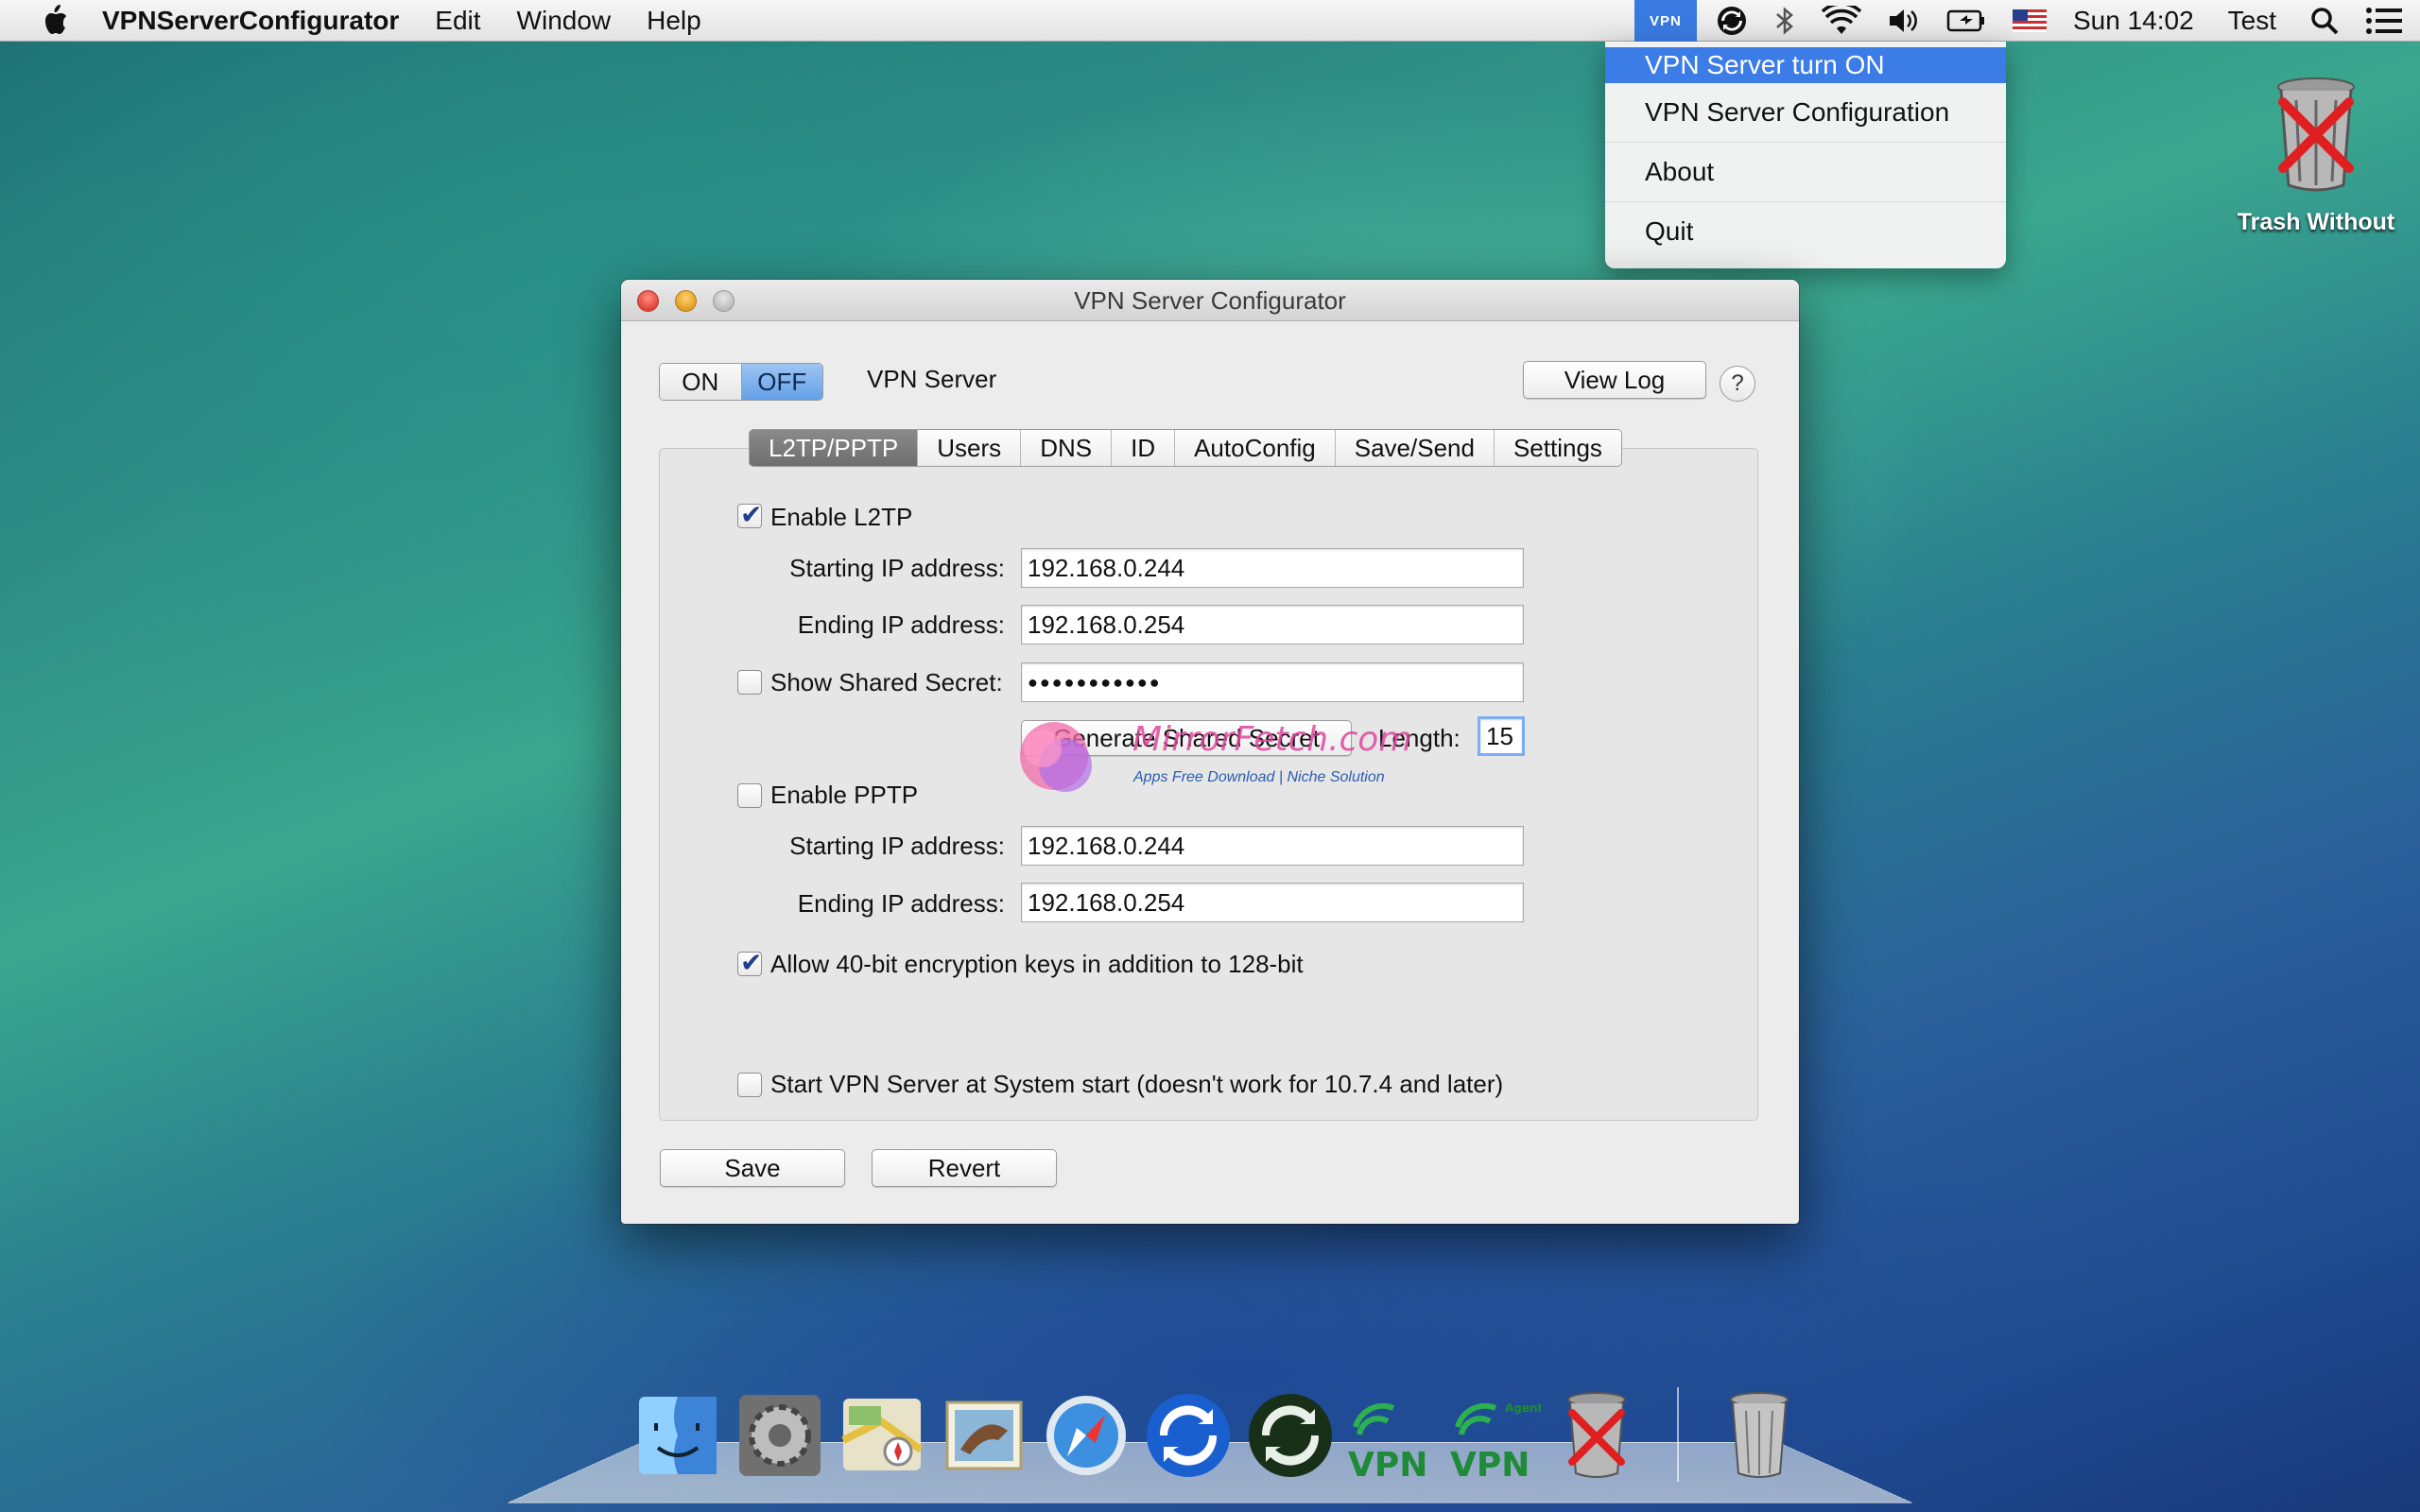 The width and height of the screenshot is (2420, 1512). Describe the element at coordinates (1805, 65) in the screenshot. I see `menu-item-turn-on: VPN Server turn ON` at that location.